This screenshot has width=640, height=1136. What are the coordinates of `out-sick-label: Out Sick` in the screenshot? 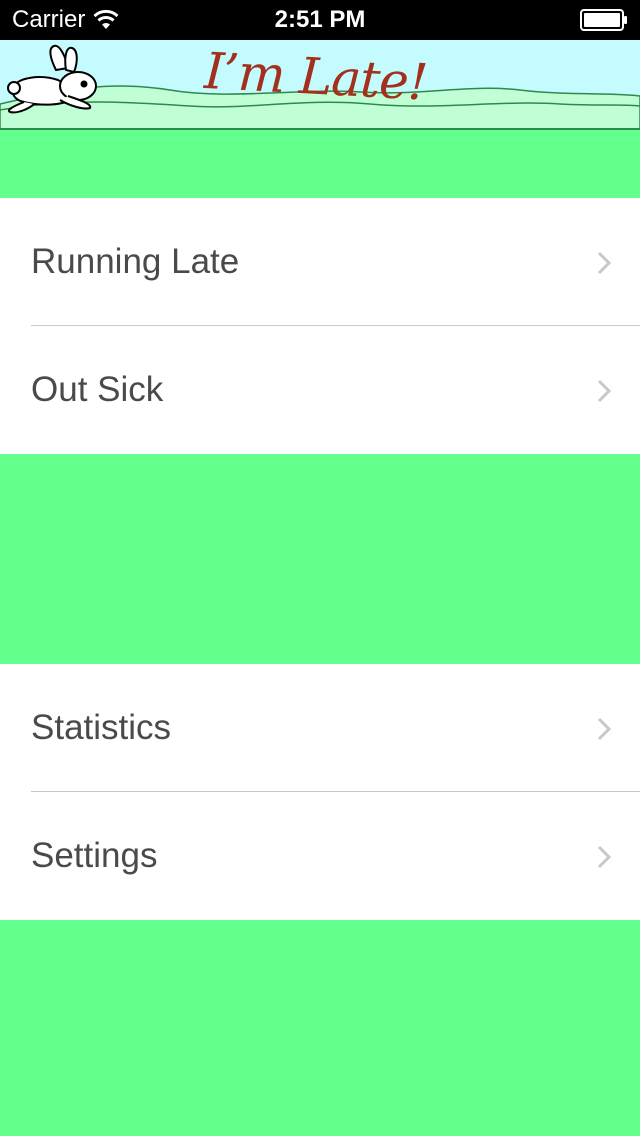 It's located at (97, 389).